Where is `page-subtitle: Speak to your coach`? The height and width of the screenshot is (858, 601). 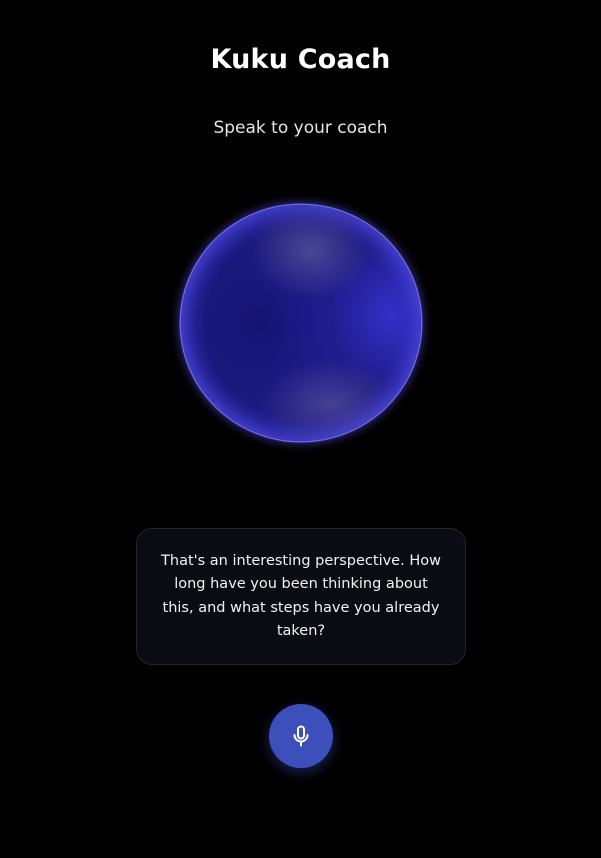
page-subtitle: Speak to your coach is located at coordinates (300, 128).